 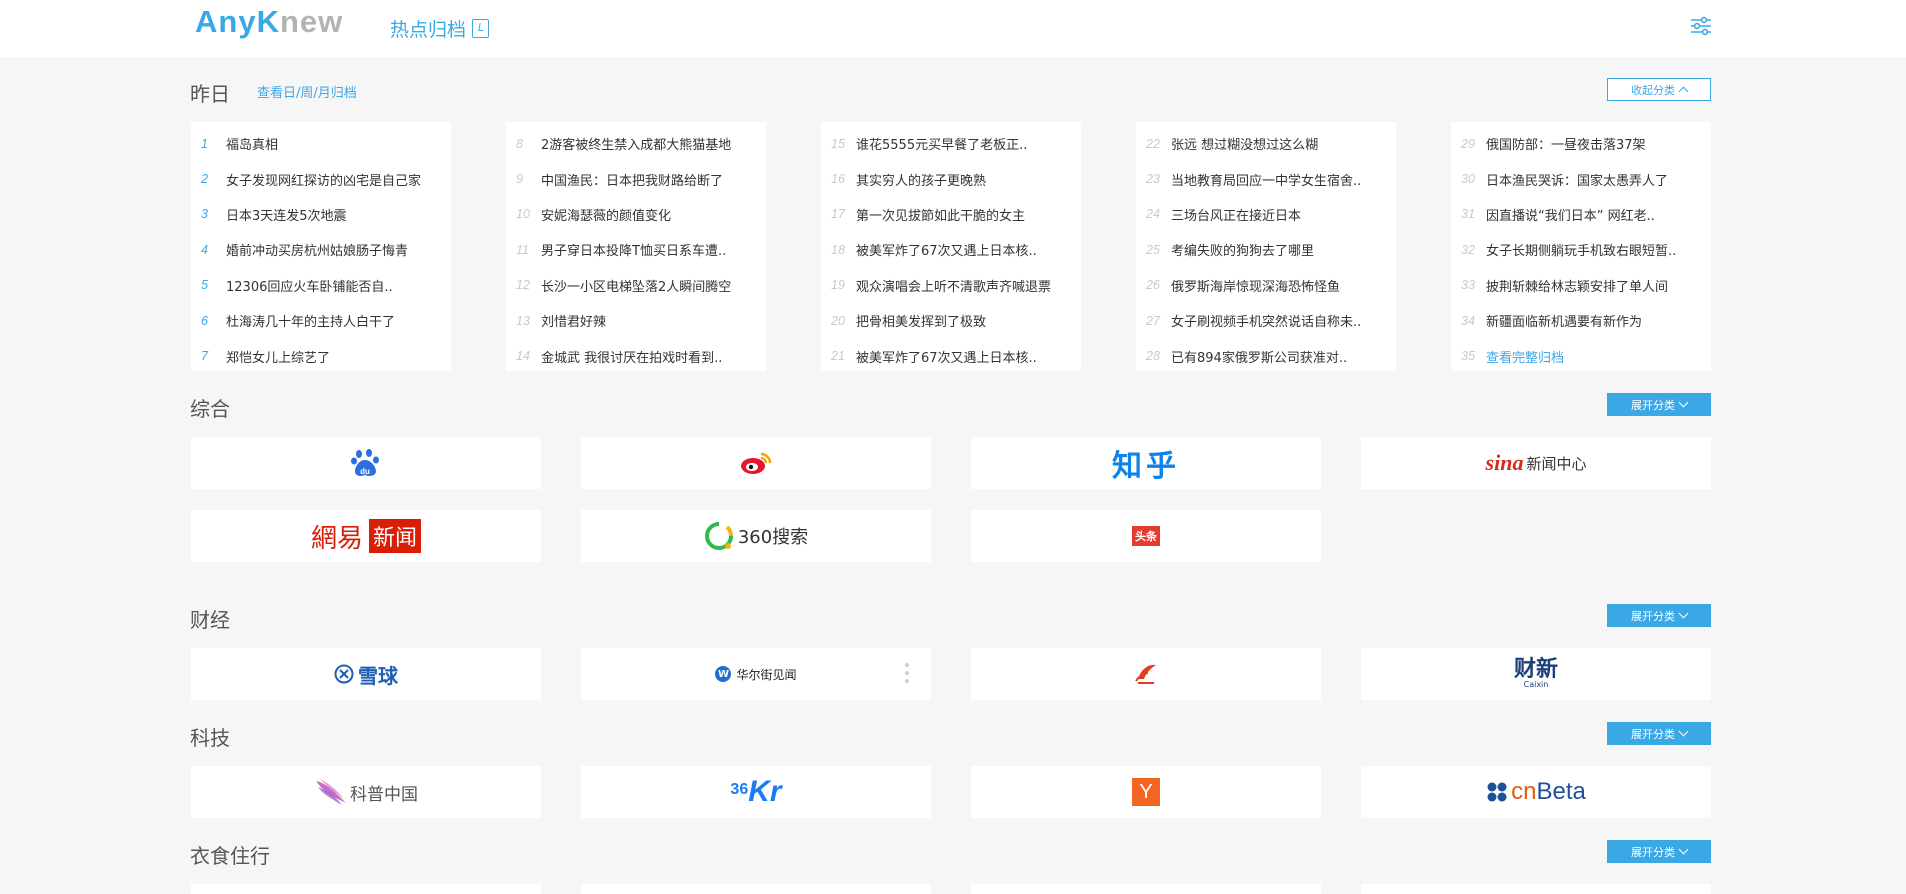 I want to click on hot-list-item: 12 长沙一小区电梯坠落2人瞬间腾空, so click(x=636, y=285).